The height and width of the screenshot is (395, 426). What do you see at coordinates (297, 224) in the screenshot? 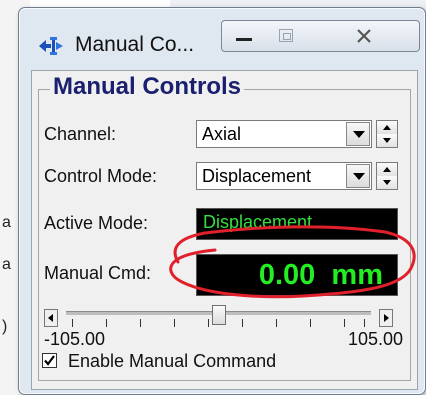
I see `active-mode-display: Displacement` at bounding box center [297, 224].